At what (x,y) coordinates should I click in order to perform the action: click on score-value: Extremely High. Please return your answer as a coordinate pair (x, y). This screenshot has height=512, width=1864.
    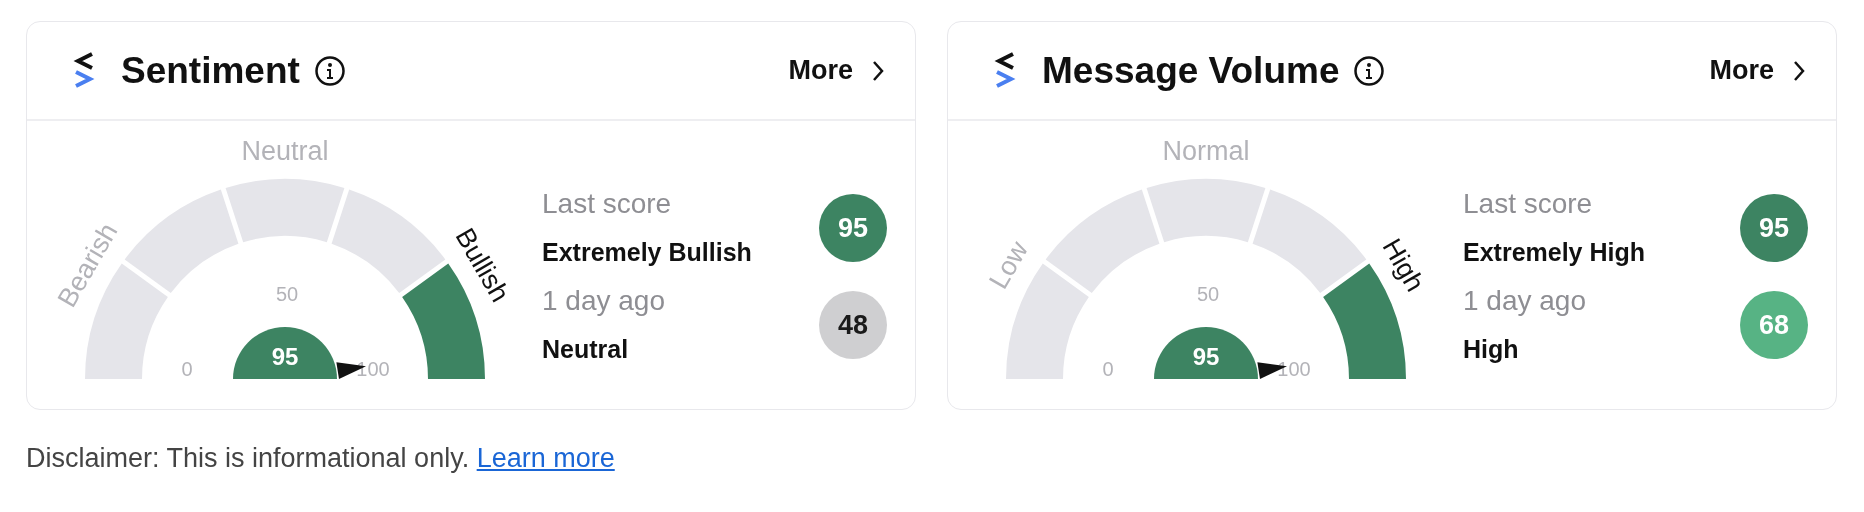
    Looking at the image, I should click on (1554, 252).